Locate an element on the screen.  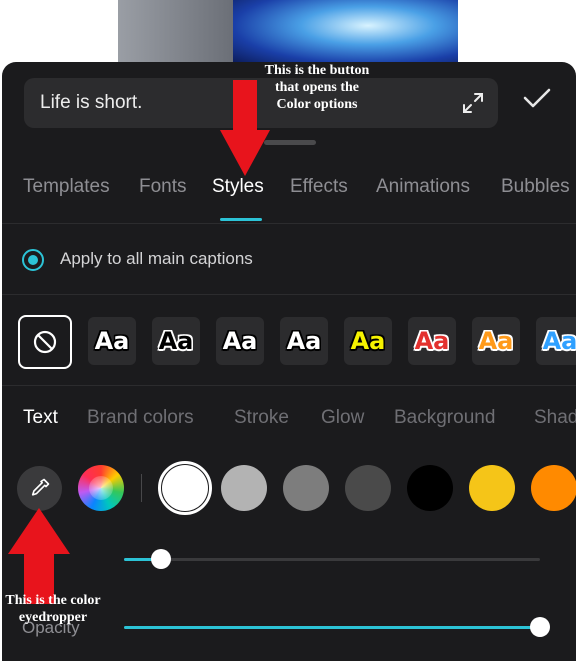
confirm-check-icon is located at coordinates (537, 98).